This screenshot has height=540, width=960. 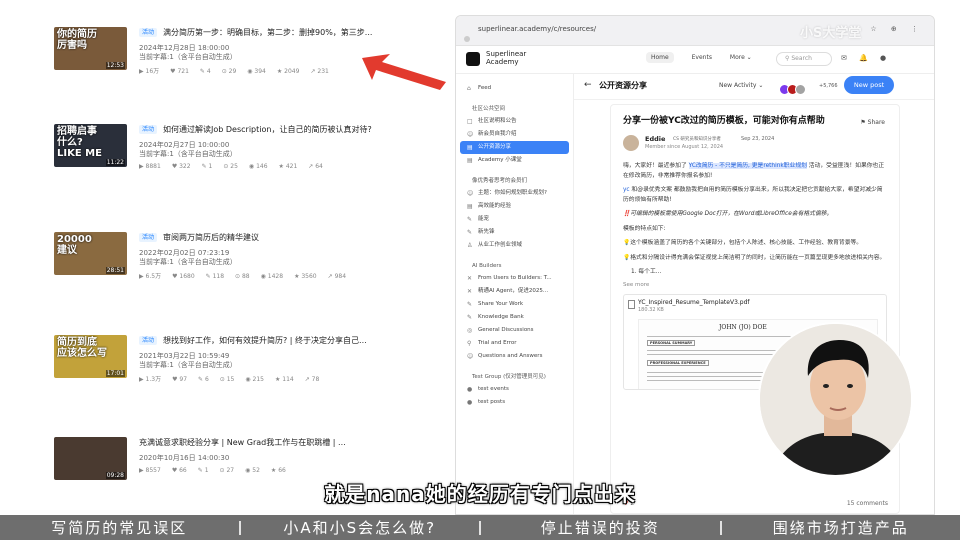 What do you see at coordinates (514, 377) in the screenshot?
I see `sidebar-section-heading: Test Group (仅对管理员可见)` at bounding box center [514, 377].